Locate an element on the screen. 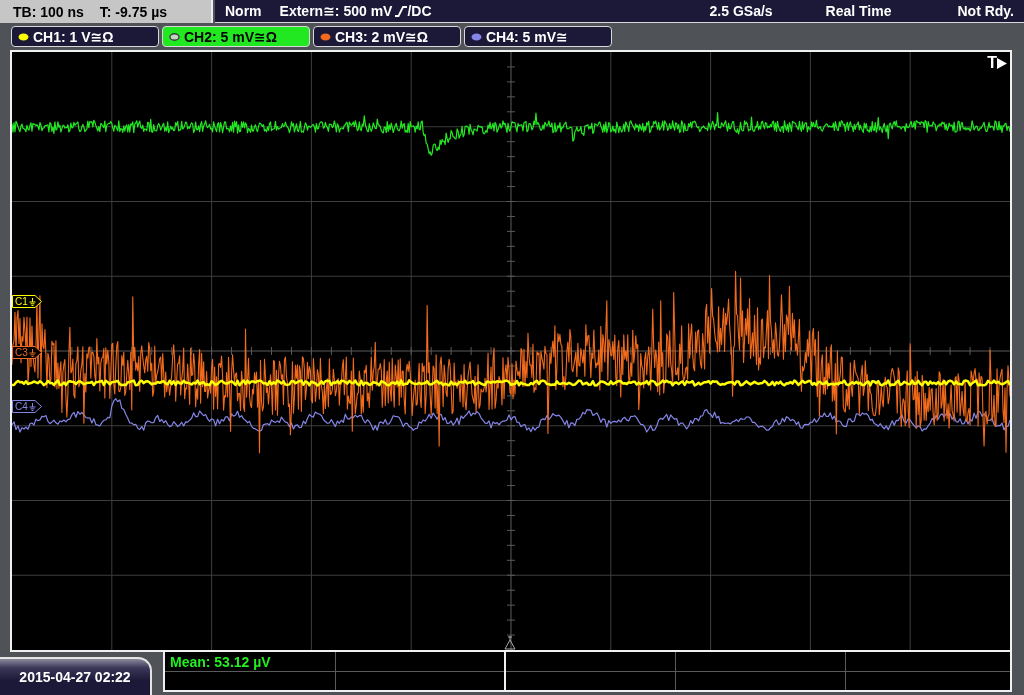 The height and width of the screenshot is (695, 1024). trigger-position-icon is located at coordinates (510, 643).